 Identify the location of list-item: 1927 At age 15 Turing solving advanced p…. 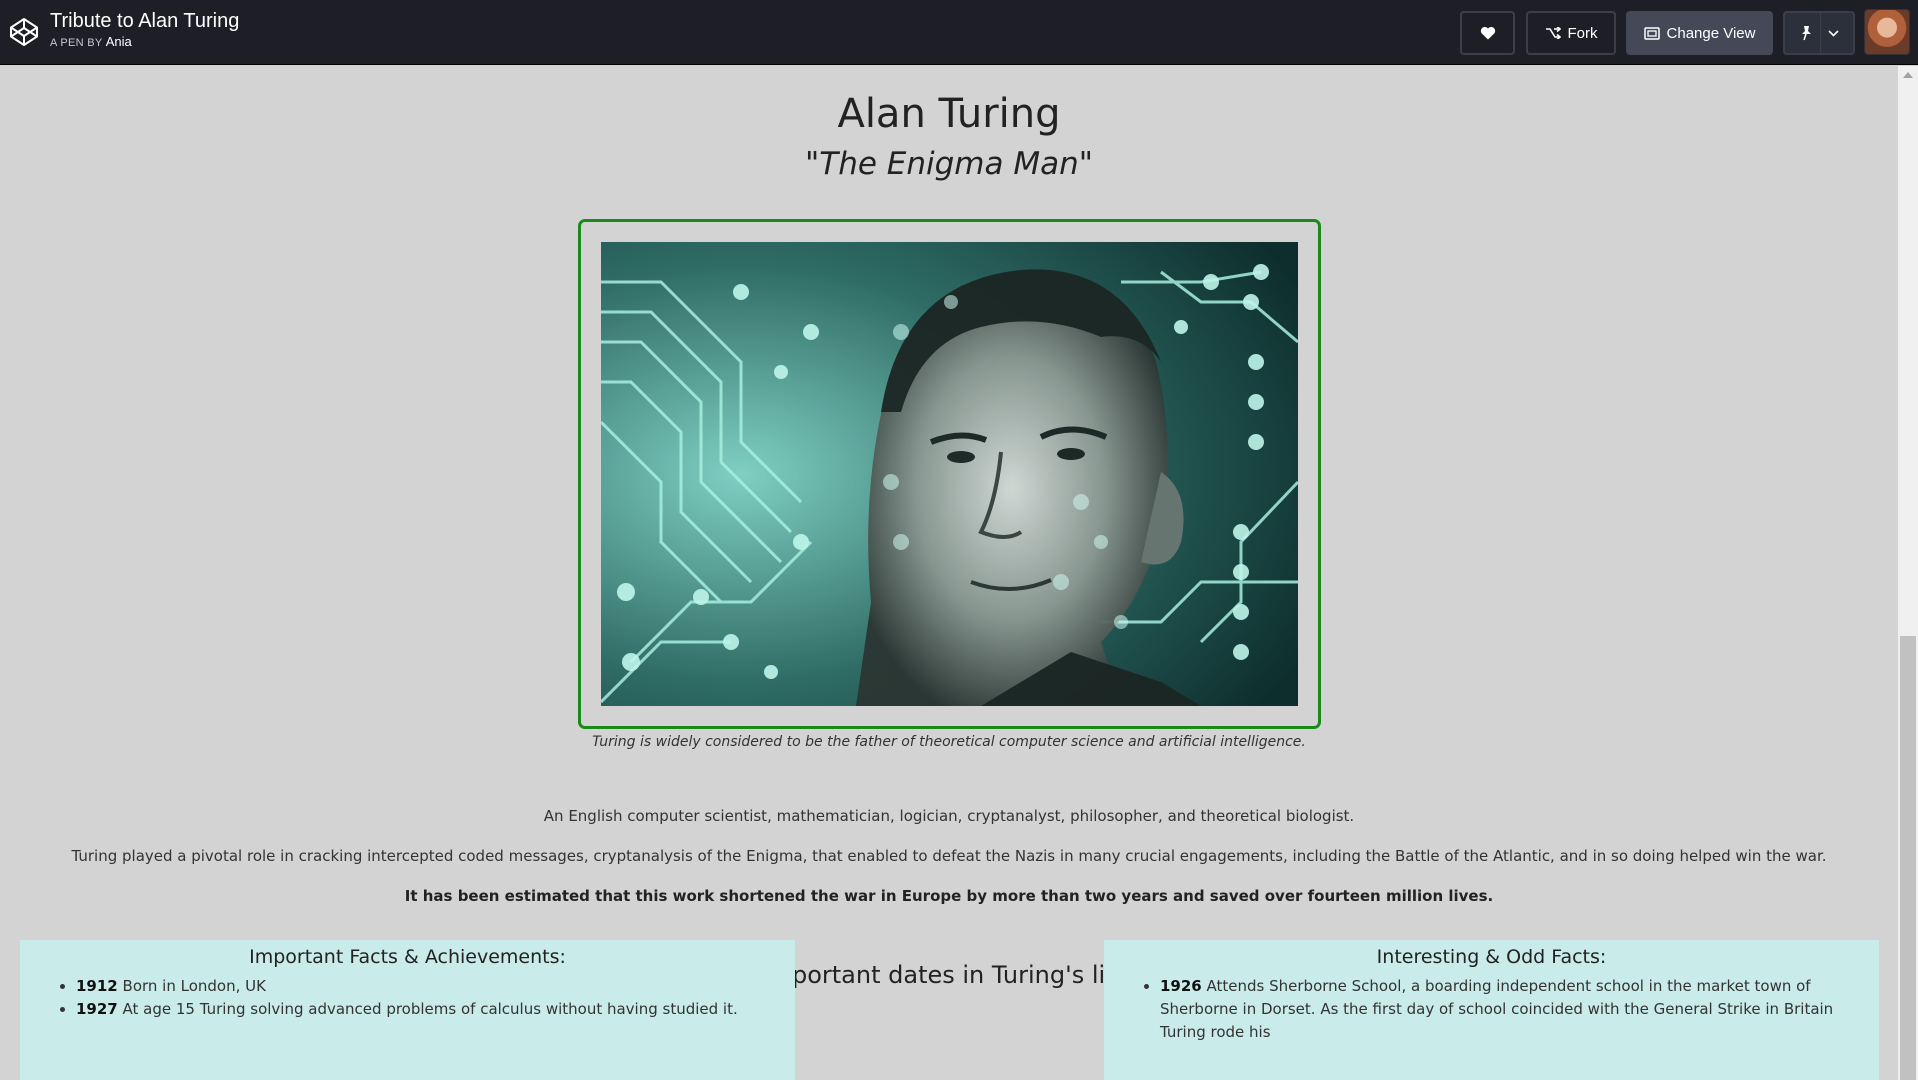
(435, 1009).